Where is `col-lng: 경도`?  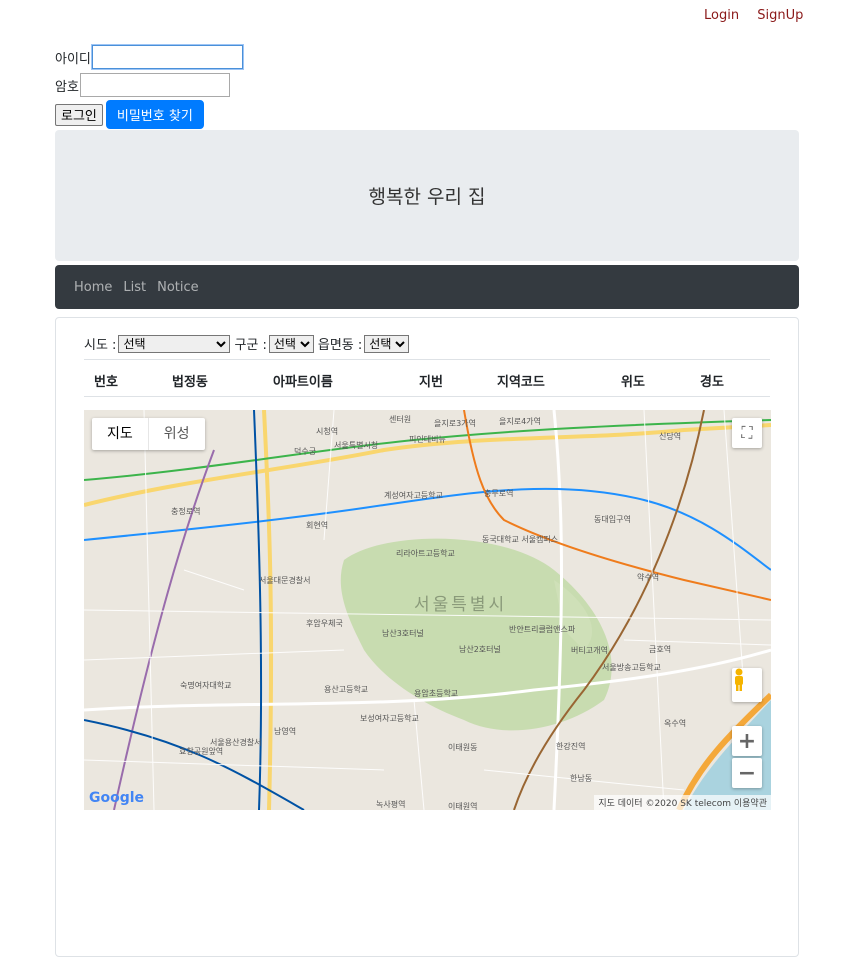 col-lng: 경도 is located at coordinates (712, 382).